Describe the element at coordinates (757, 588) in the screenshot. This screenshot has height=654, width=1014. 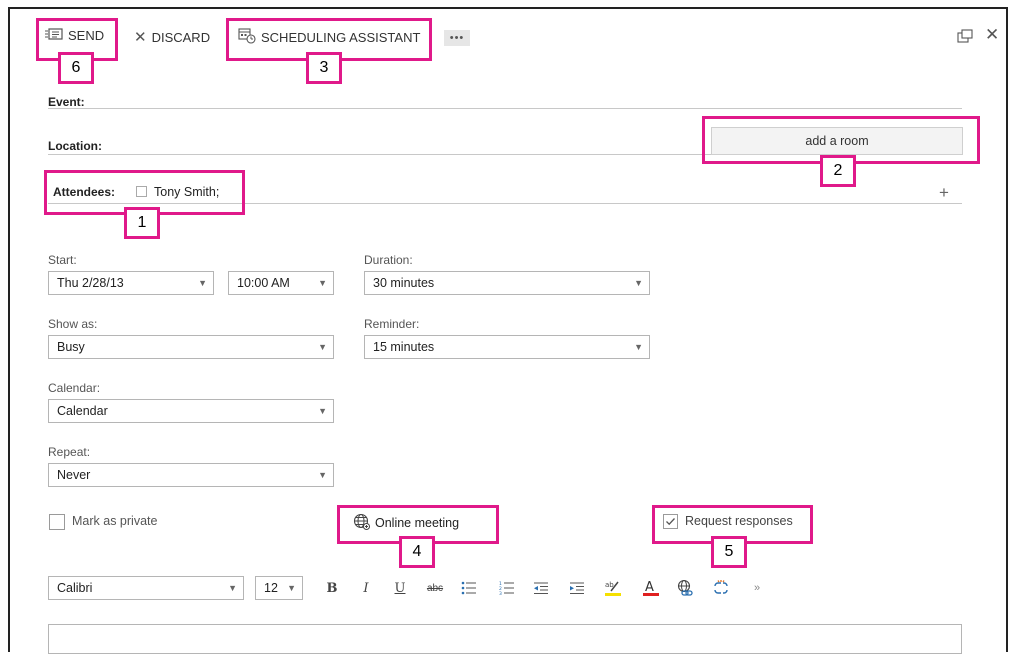
I see `expand-toolbar-icon: »` at that location.